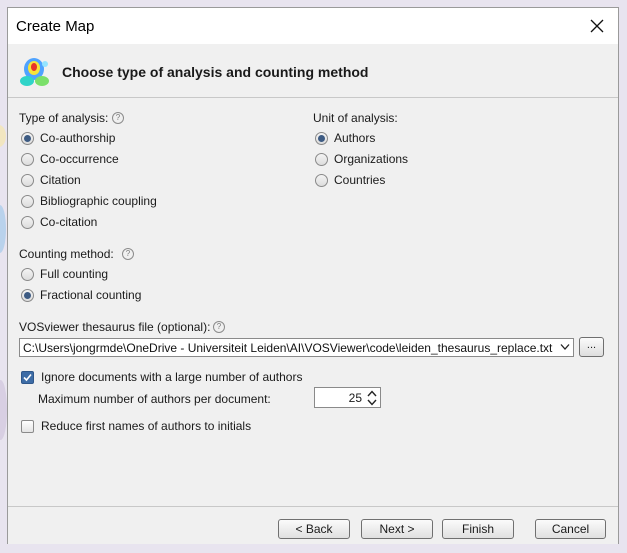 This screenshot has height=553, width=627. I want to click on radio-co-citation: Co-citation, so click(59, 222).